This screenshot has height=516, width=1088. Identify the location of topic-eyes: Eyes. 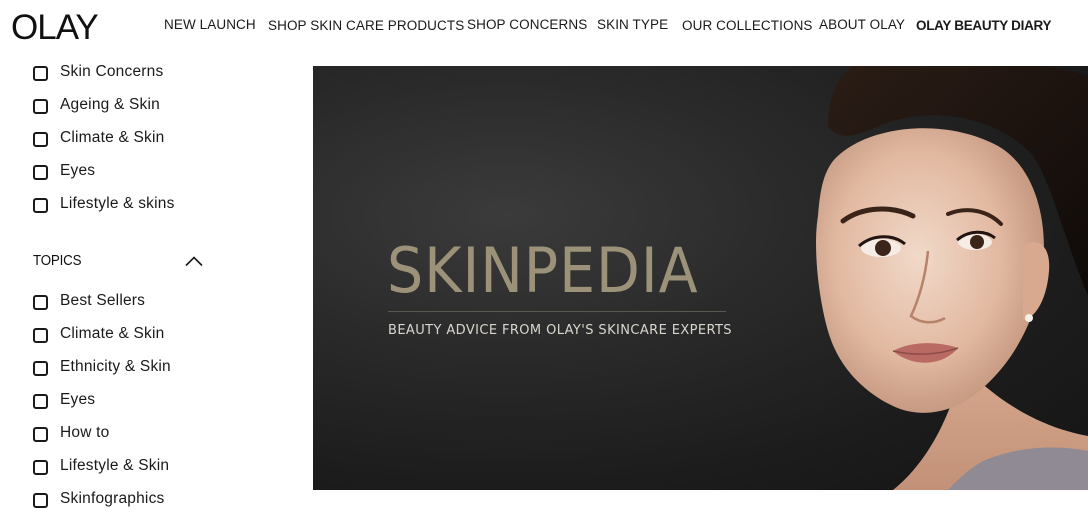
(64, 400).